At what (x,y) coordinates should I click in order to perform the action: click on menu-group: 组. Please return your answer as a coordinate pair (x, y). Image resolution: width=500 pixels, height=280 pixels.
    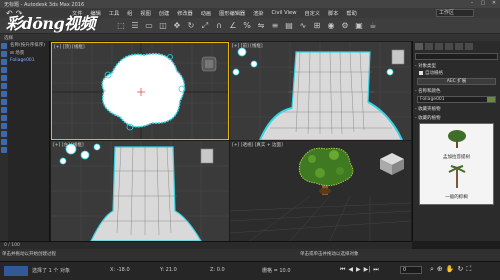
    Looking at the image, I should click on (129, 13).